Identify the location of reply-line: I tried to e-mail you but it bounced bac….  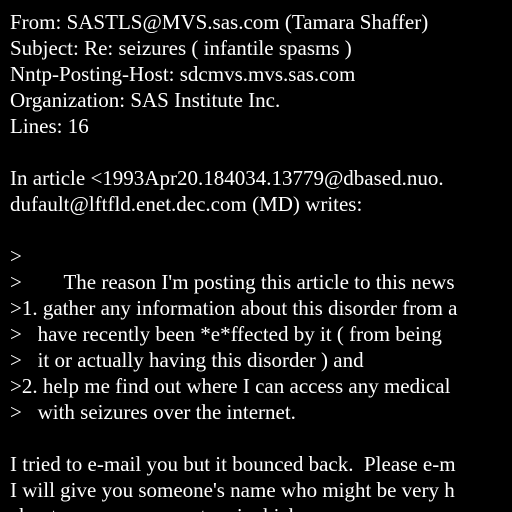
(233, 464).